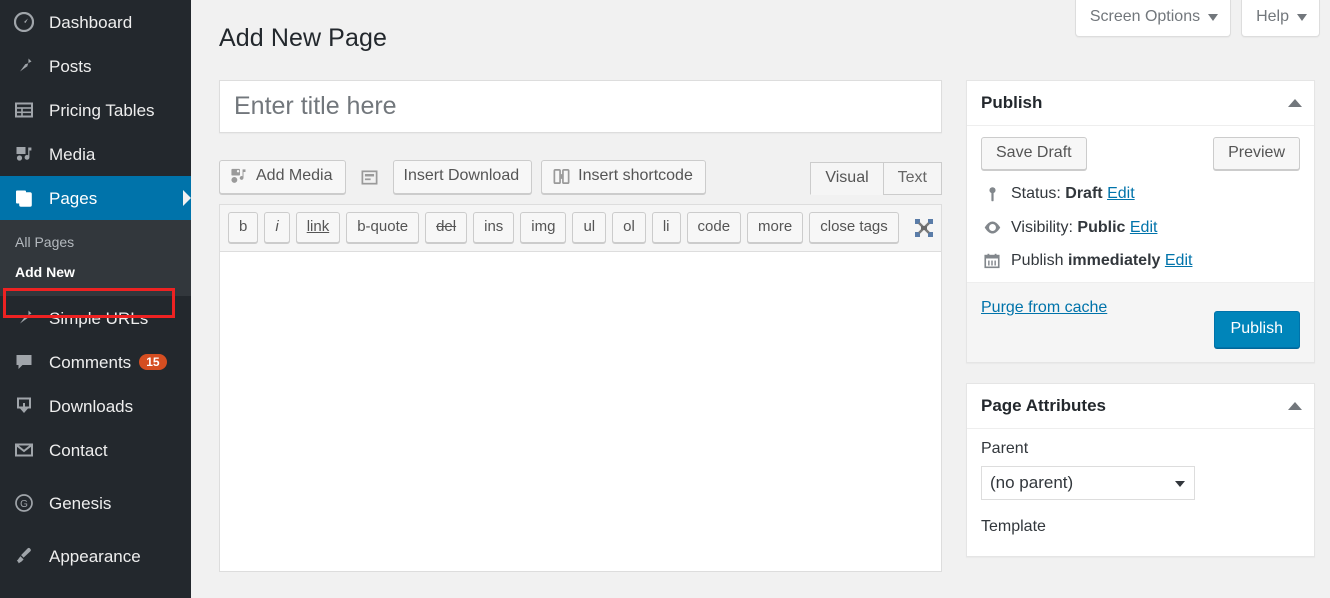  What do you see at coordinates (1037, 260) in the screenshot?
I see `schedule-prefix: Publish` at bounding box center [1037, 260].